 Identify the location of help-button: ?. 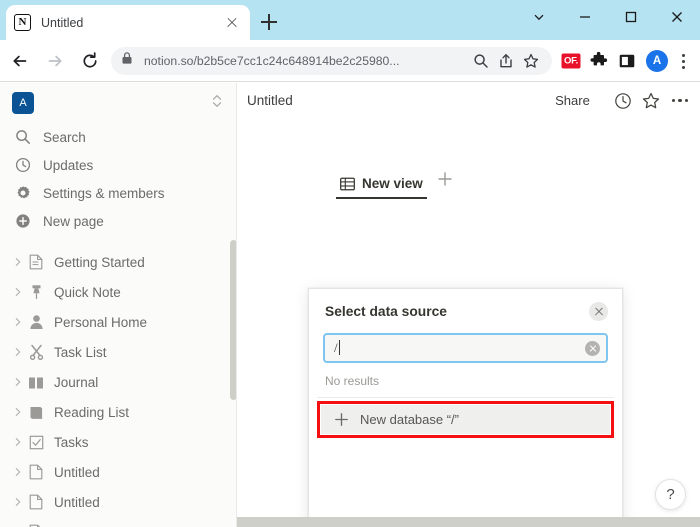
(670, 494).